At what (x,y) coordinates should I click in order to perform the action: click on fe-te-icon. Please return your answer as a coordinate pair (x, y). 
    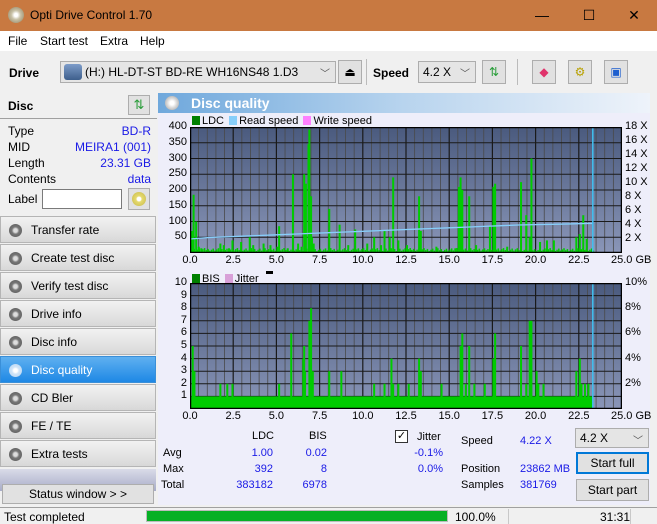
    Looking at the image, I should click on (15, 426).